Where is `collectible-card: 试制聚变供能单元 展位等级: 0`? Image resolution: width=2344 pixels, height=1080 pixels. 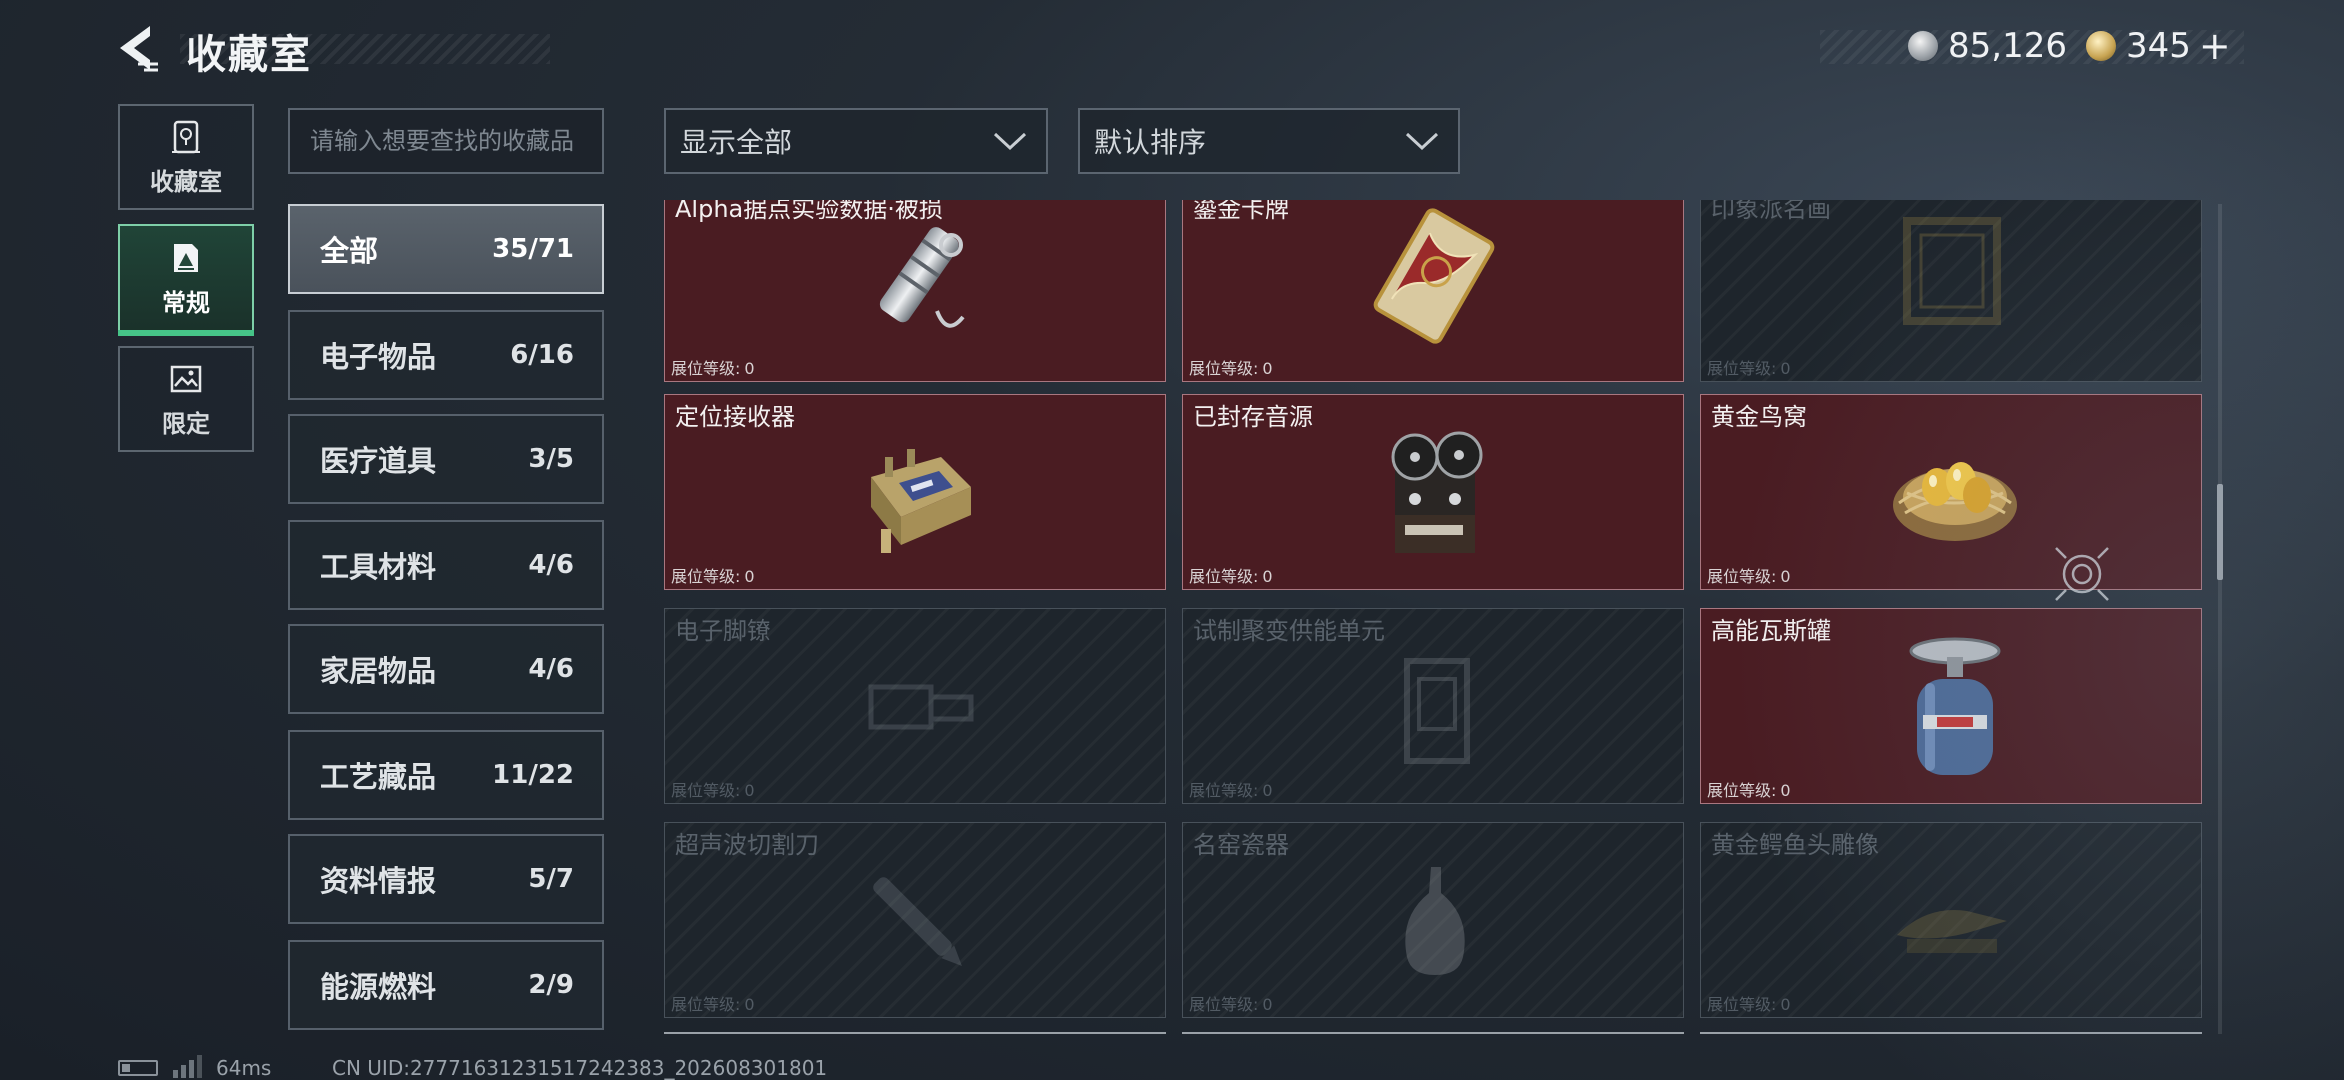 collectible-card: 试制聚变供能单元 展位等级: 0 is located at coordinates (1433, 706).